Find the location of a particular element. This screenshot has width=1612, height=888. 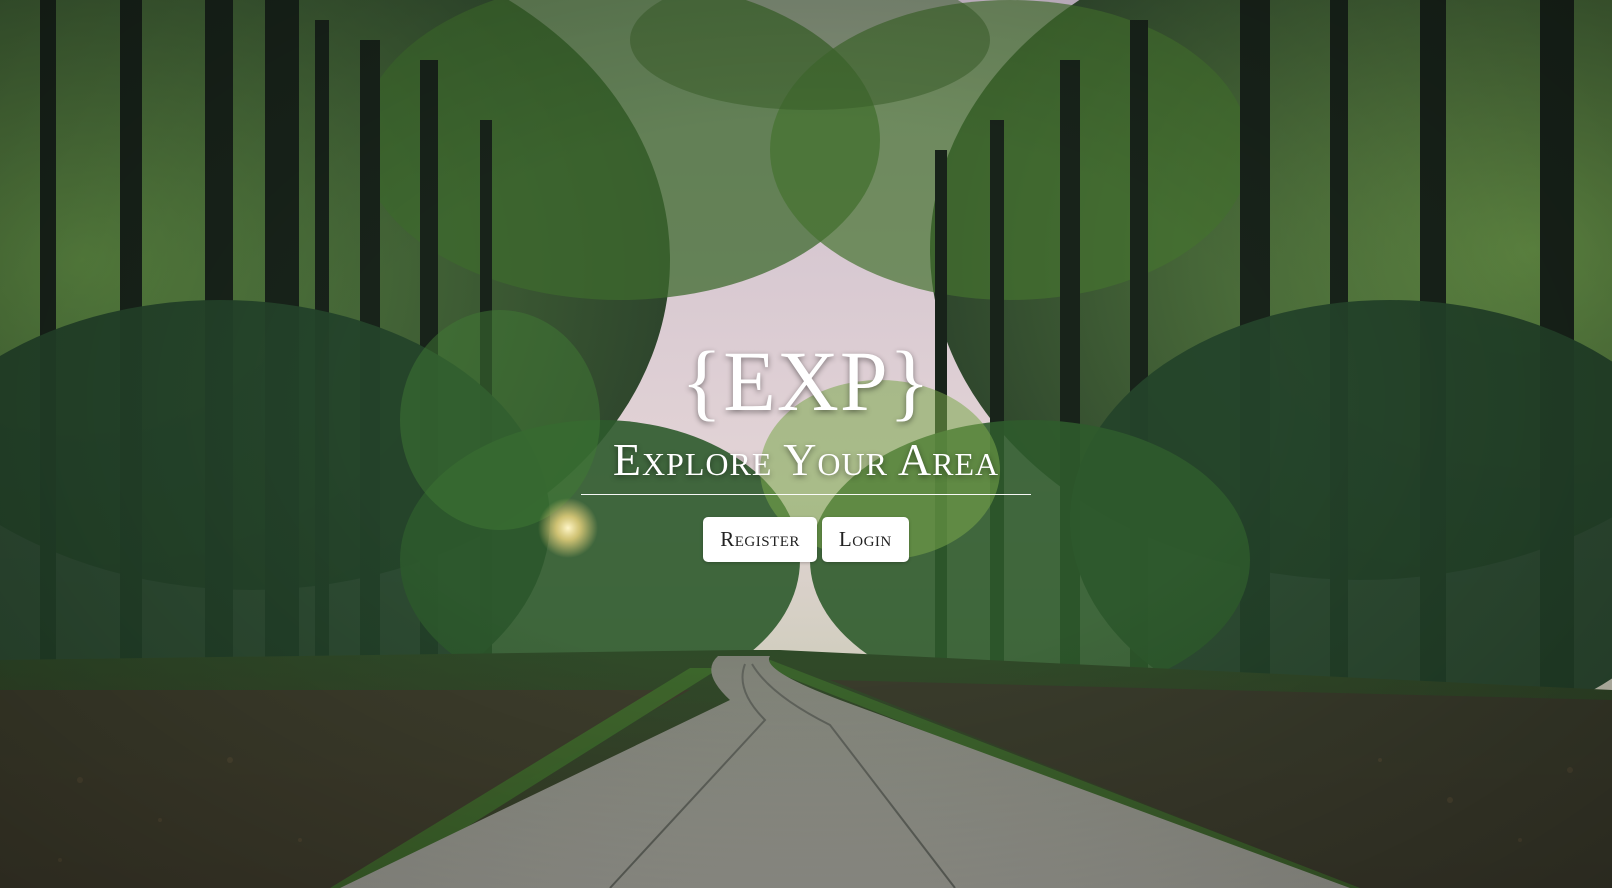

brand-logo: {EXP} is located at coordinates (806, 381).